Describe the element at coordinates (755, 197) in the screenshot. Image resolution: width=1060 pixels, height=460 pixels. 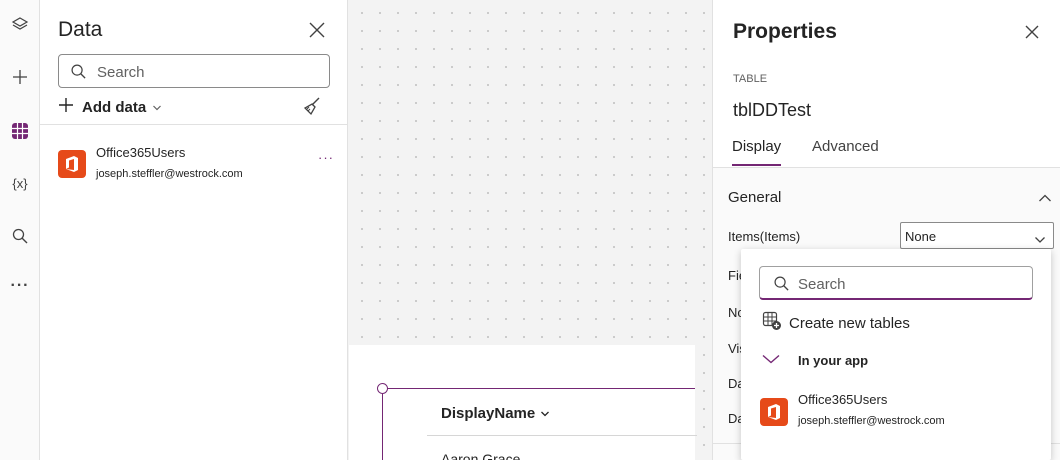
I see `section-title-general: General` at that location.